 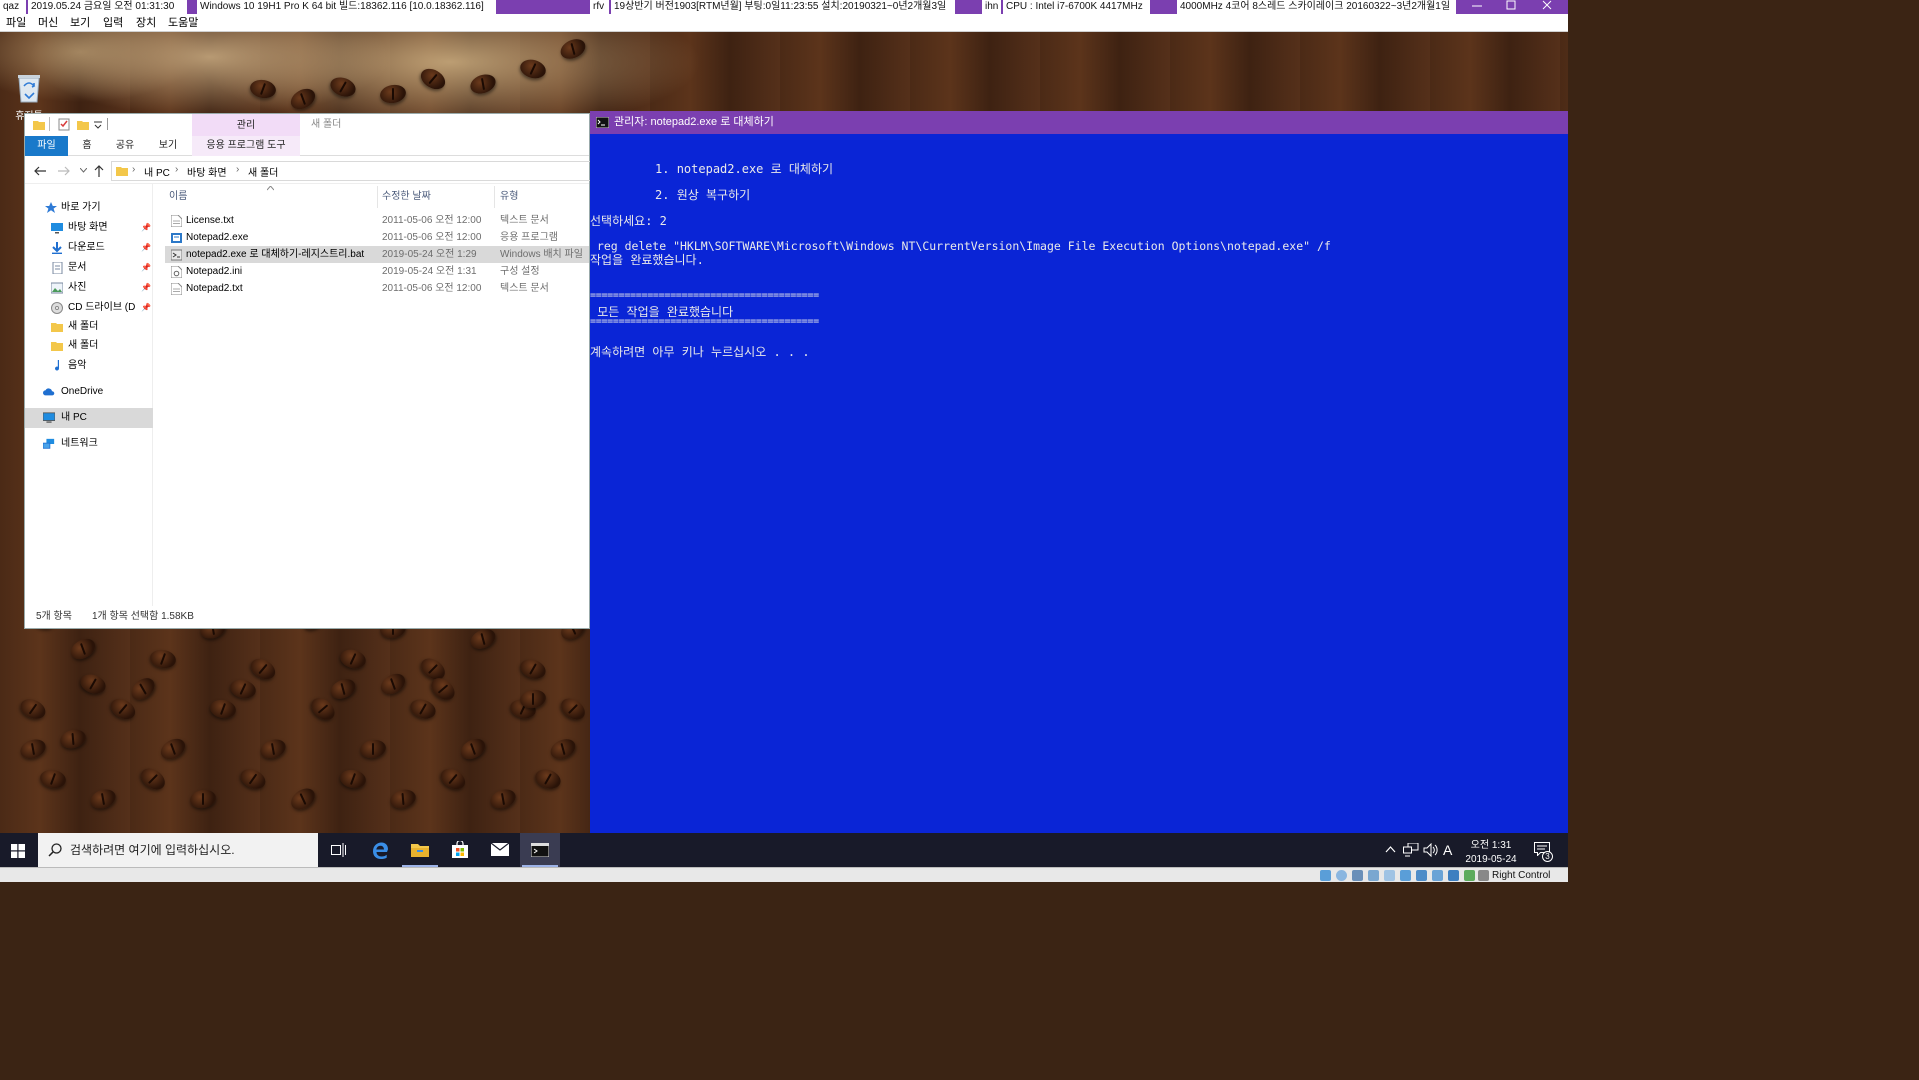 I want to click on store-button, so click(x=460, y=850).